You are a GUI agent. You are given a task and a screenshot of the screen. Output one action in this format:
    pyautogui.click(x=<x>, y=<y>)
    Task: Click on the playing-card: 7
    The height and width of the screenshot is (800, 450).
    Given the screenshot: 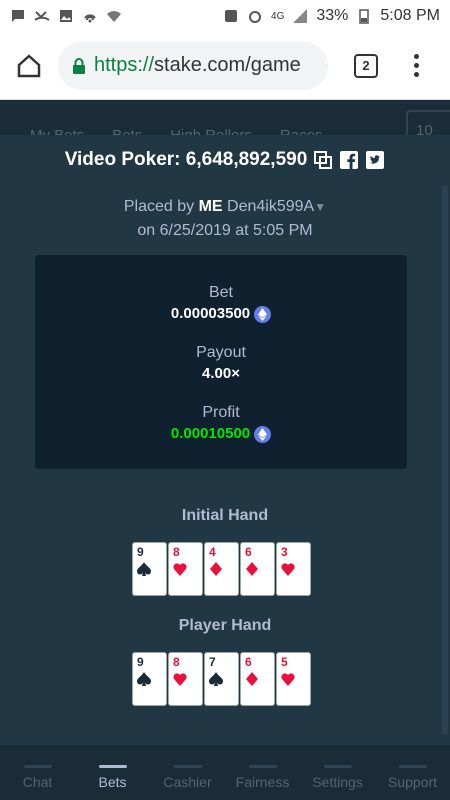 What is the action you would take?
    pyautogui.click(x=221, y=679)
    